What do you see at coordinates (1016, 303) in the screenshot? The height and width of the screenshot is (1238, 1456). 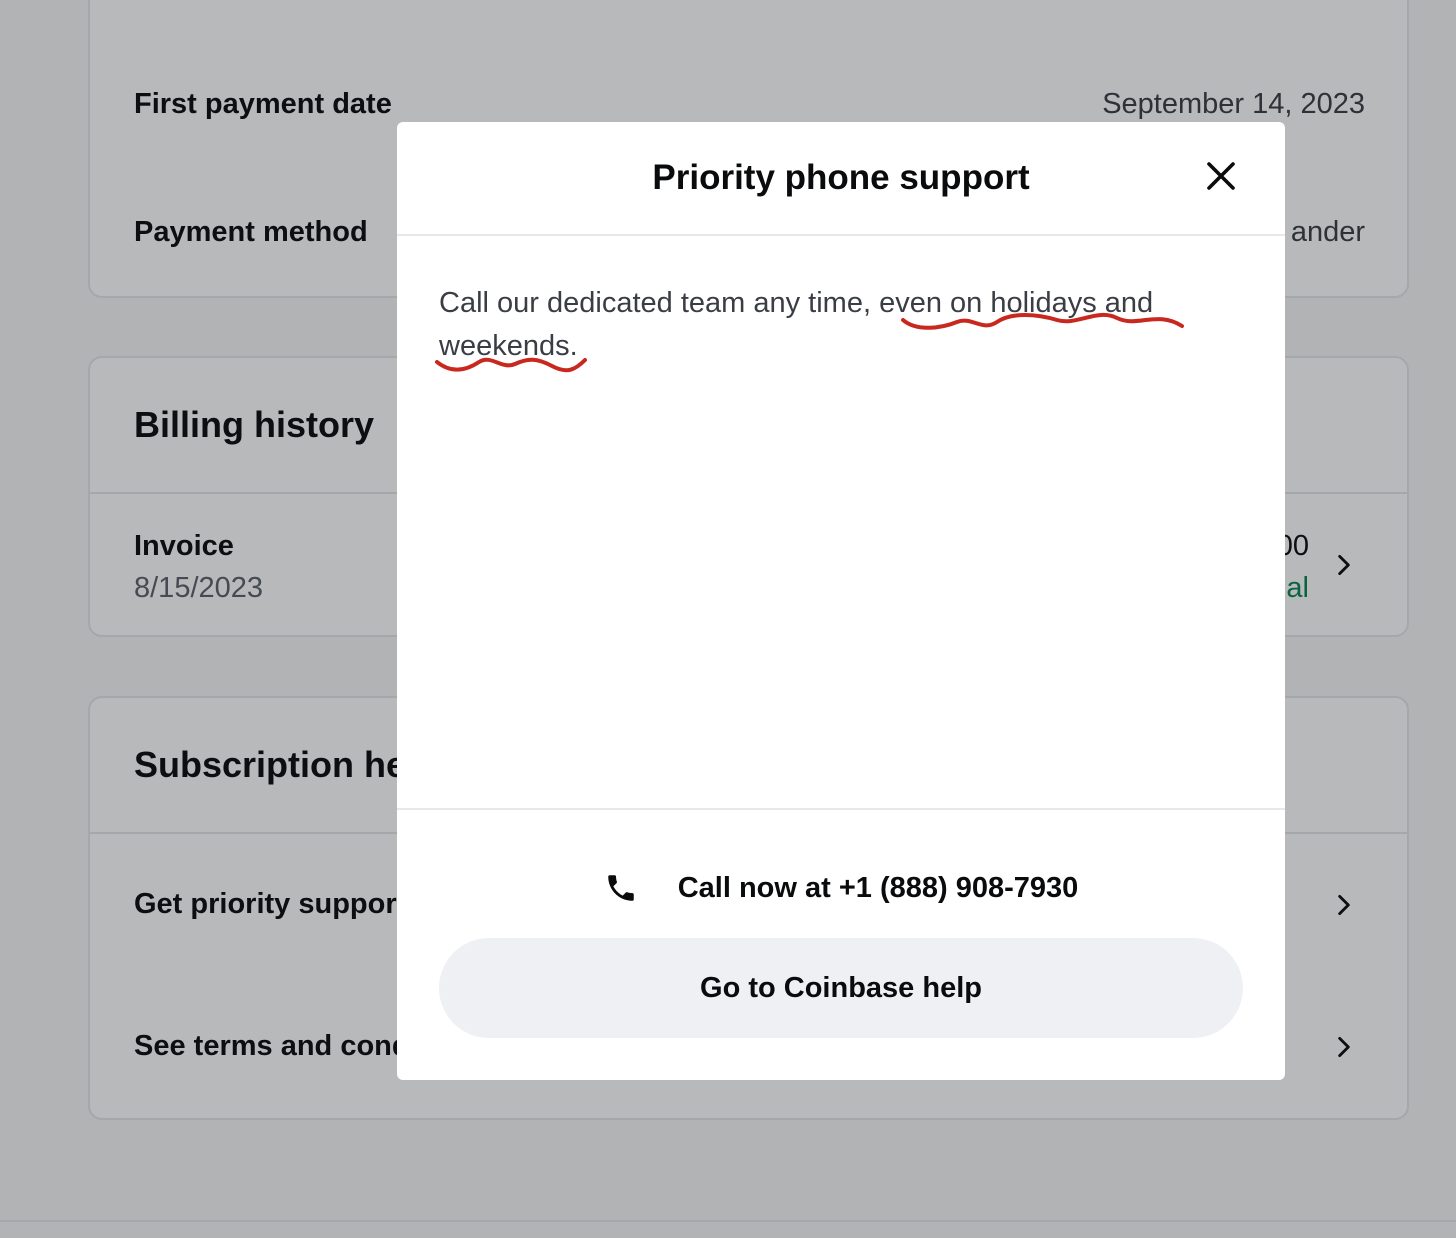 I see `description-highlight-1: even on holidays and` at bounding box center [1016, 303].